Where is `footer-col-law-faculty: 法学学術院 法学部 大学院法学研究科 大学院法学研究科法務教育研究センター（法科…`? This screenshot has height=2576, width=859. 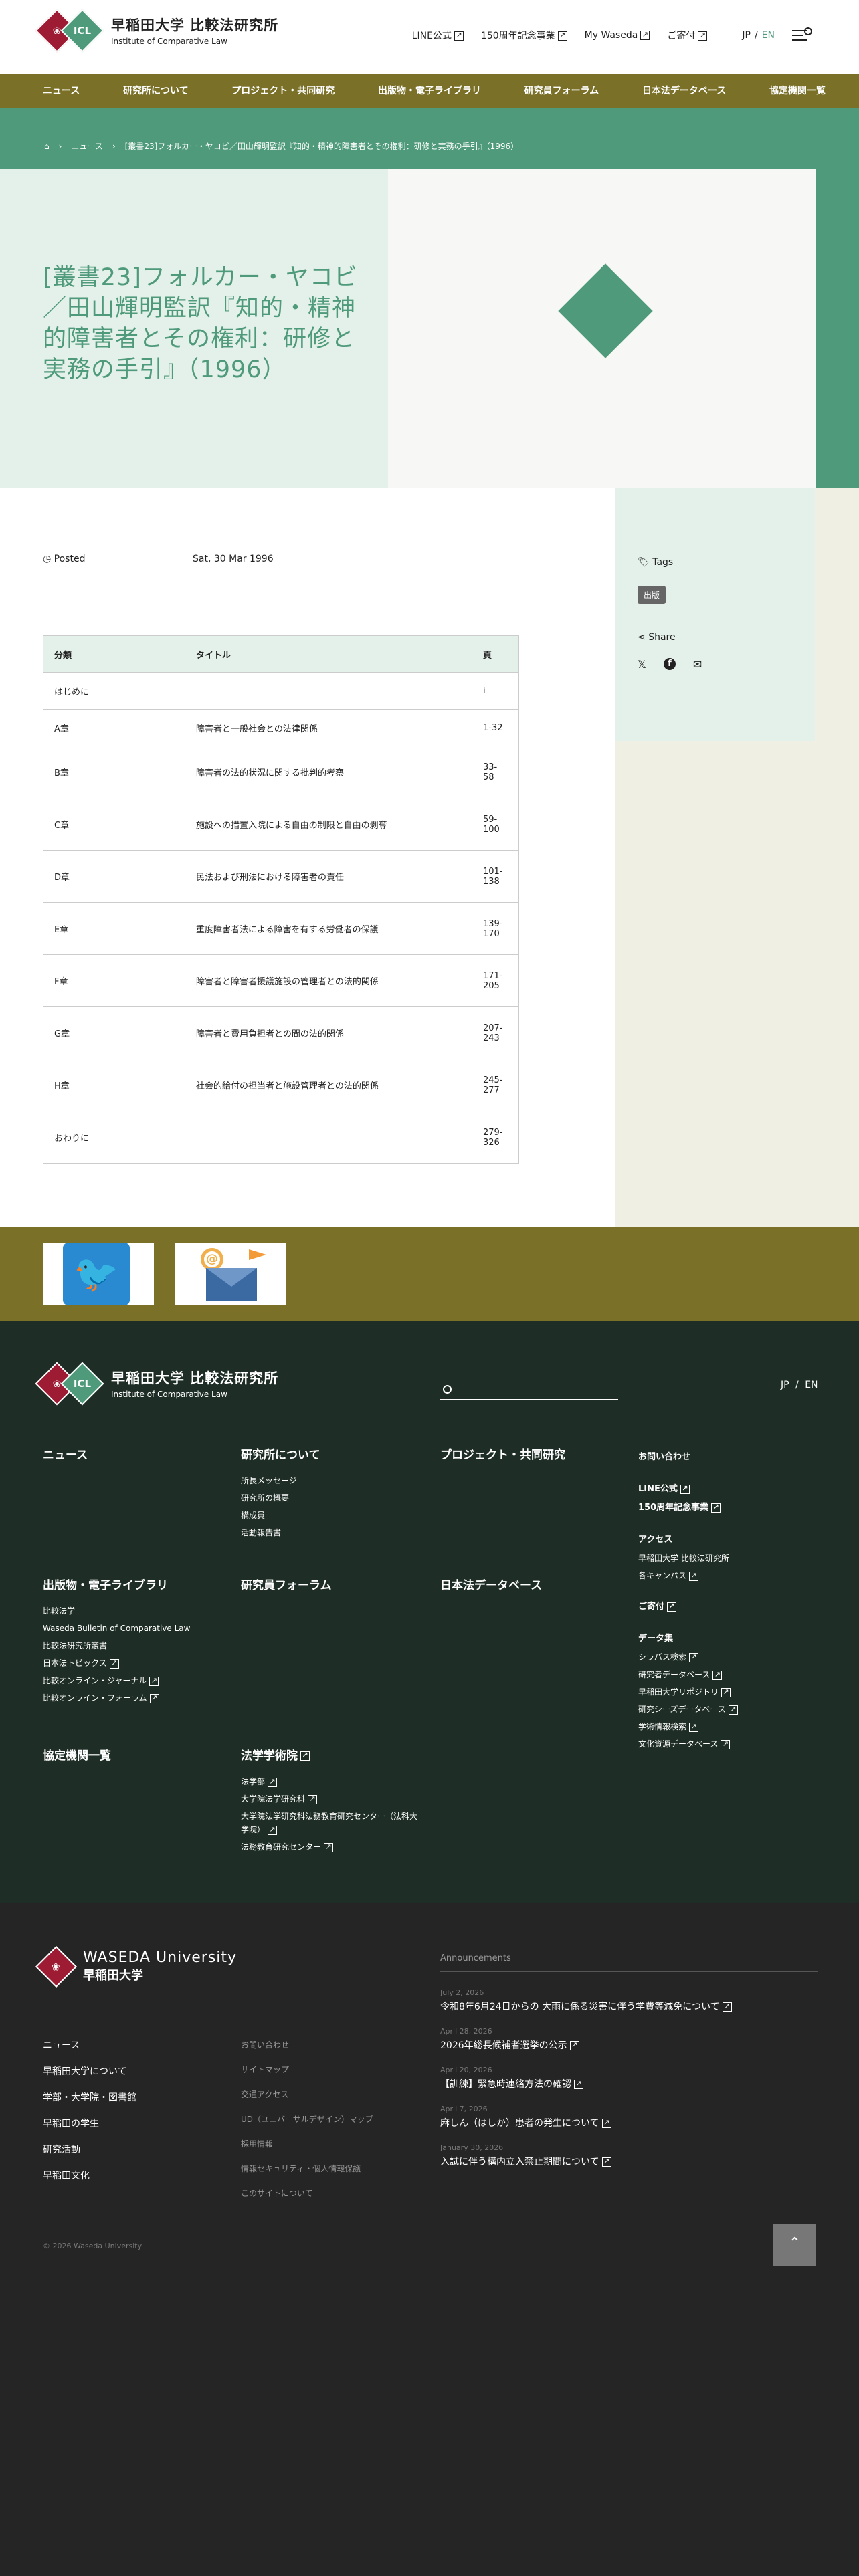
footer-col-law-faculty: 法学学術院 法学部 大学院法学研究科 大学院法学研究科法務教育研究センター（法科… is located at coordinates (331, 1803).